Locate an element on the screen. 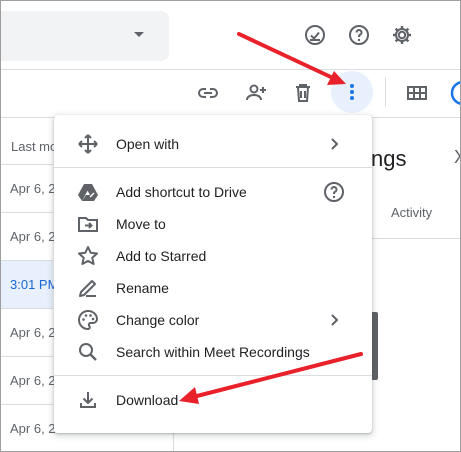 The image size is (461, 452). menu-item-search-within: Search within Meet Recordings is located at coordinates (213, 352).